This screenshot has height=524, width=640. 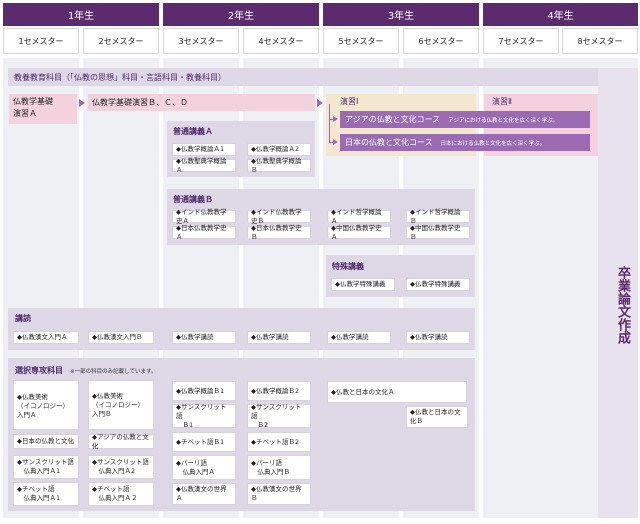 What do you see at coordinates (121, 41) in the screenshot?
I see `semester-2: 2セメスター` at bounding box center [121, 41].